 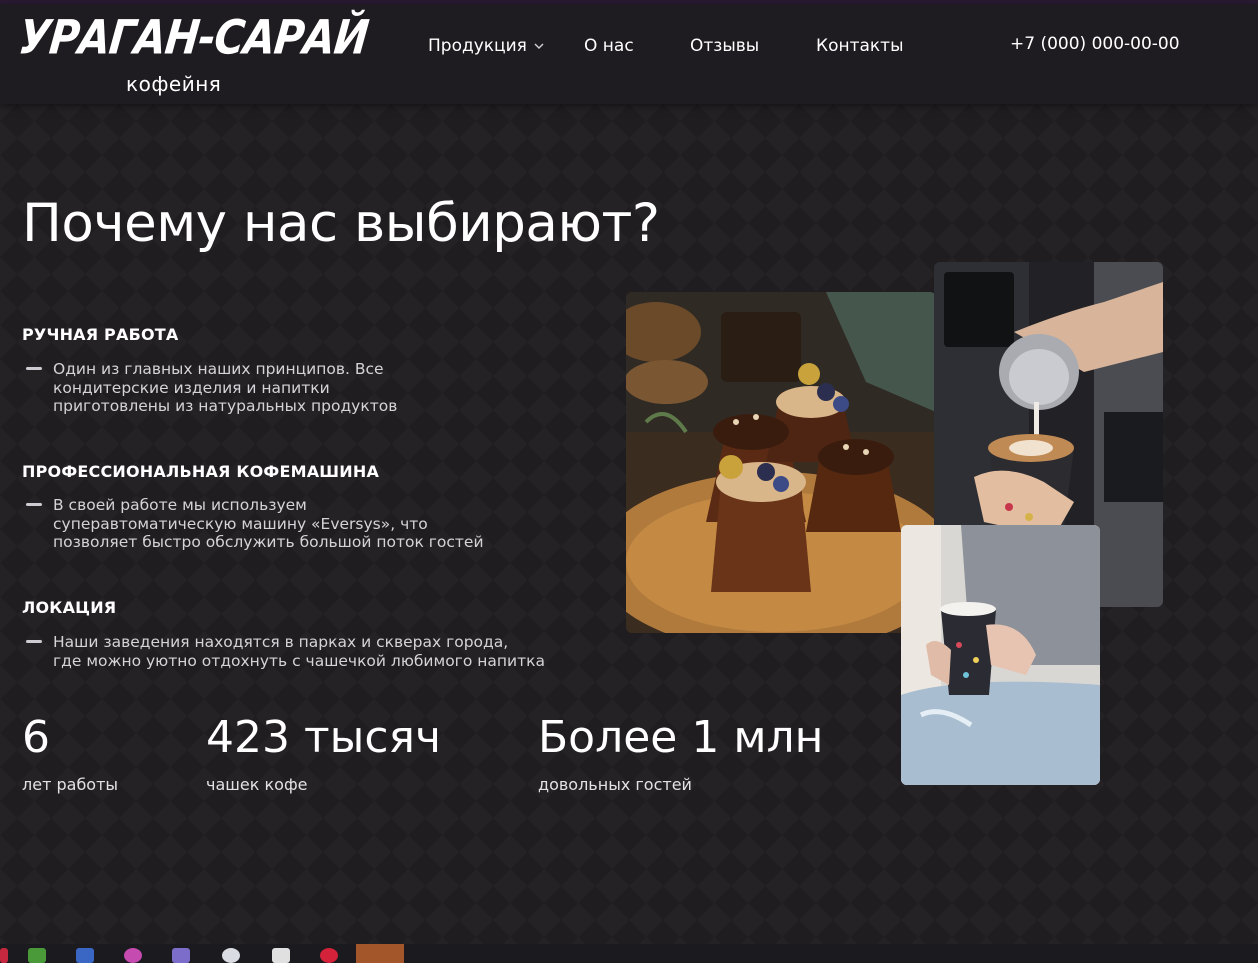 I want to click on browser-icon, so click(x=133, y=955).